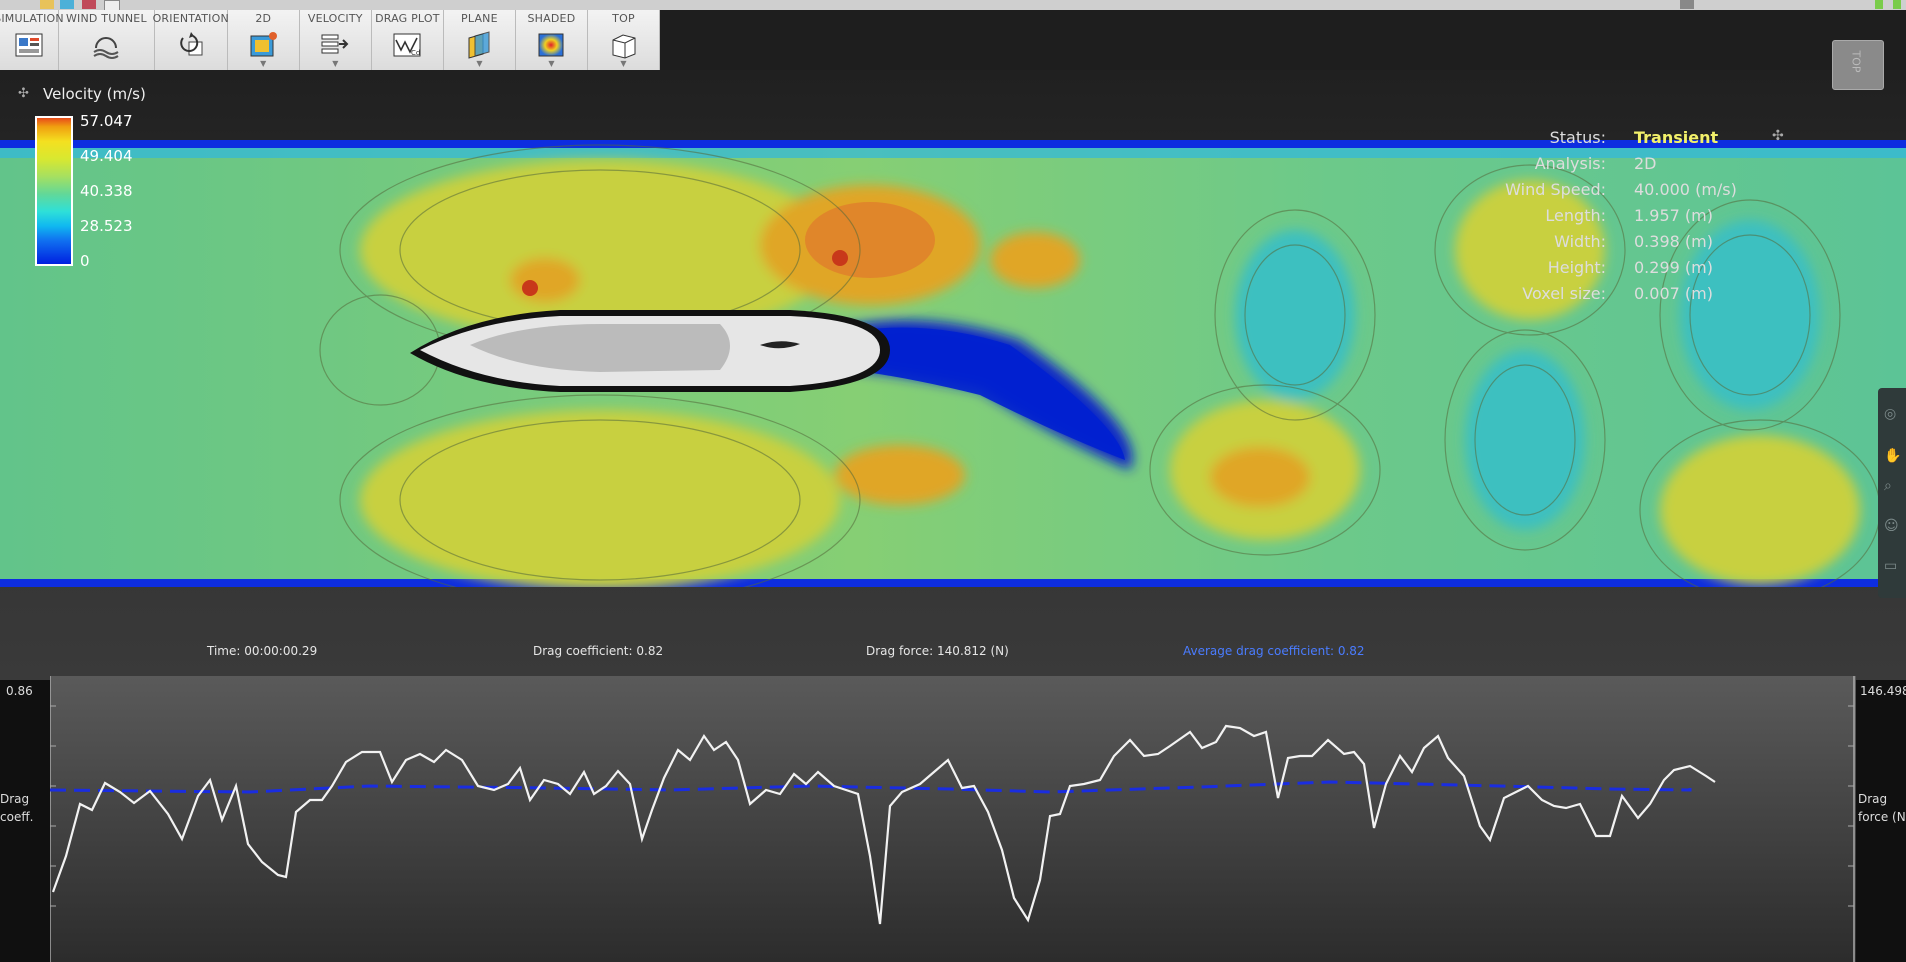 This screenshot has width=1906, height=962. What do you see at coordinates (1576, 267) in the screenshot?
I see `status-key: Height:` at bounding box center [1576, 267].